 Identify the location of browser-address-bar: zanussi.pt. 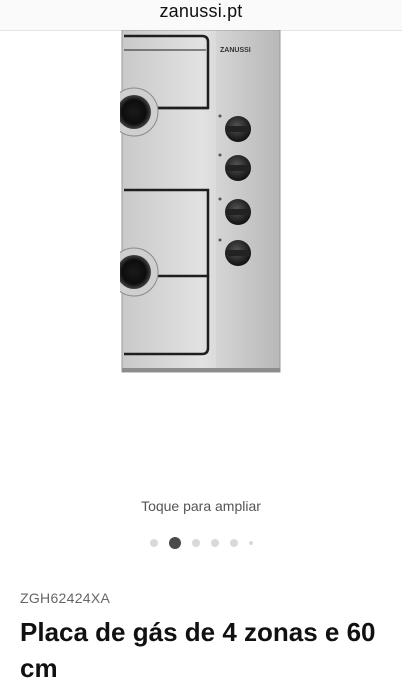
(201, 15).